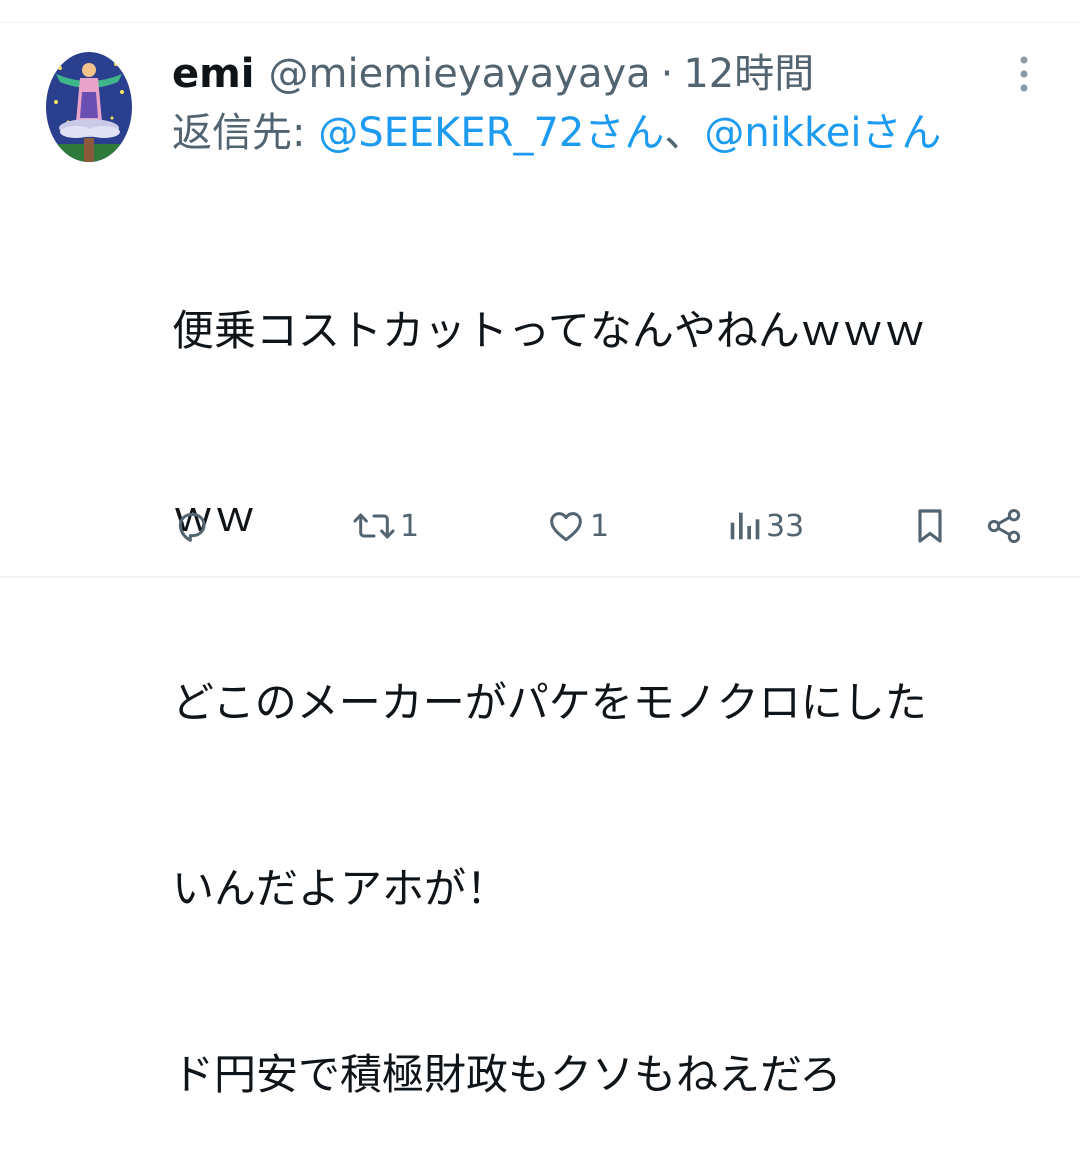 Image resolution: width=1080 pixels, height=1168 pixels. Describe the element at coordinates (785, 526) in the screenshot. I see `views-count: 33` at that location.